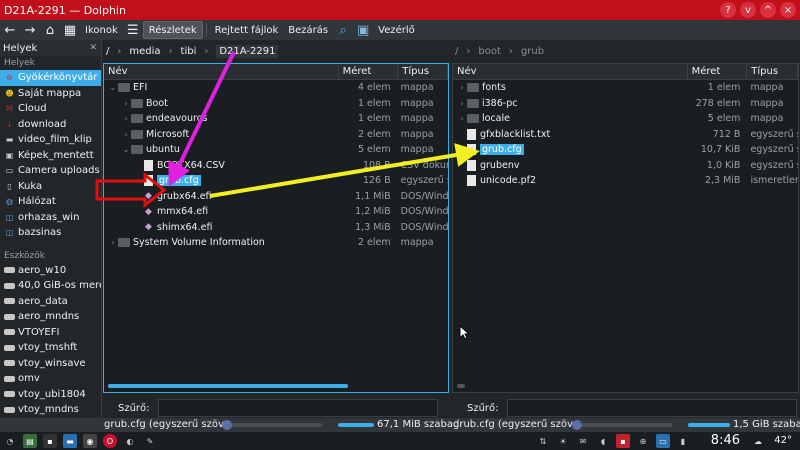  What do you see at coordinates (532, 51) in the screenshot?
I see `breadcrumb-segment: grub` at bounding box center [532, 51].